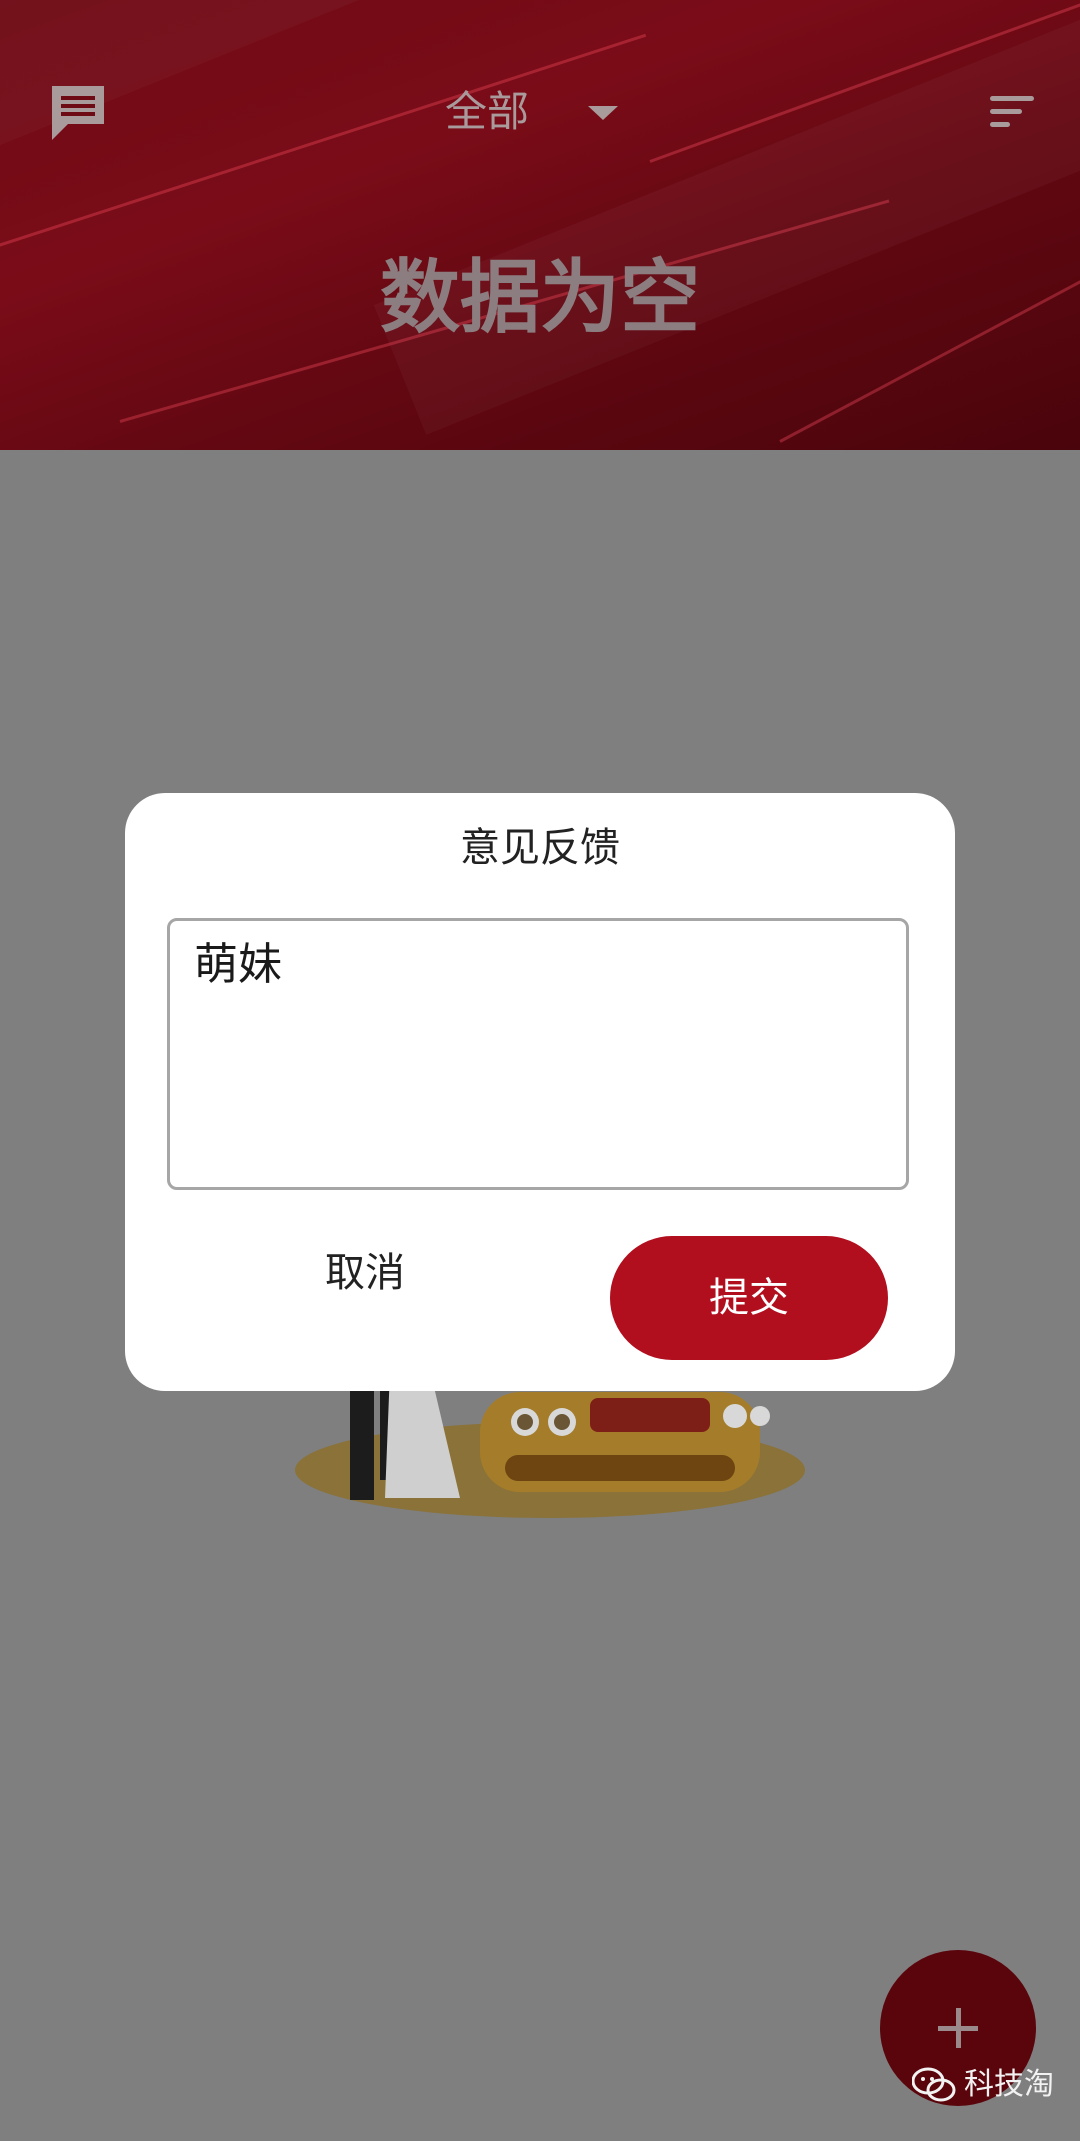  Describe the element at coordinates (487, 112) in the screenshot. I see `filter-dropdown-label: 全部` at that location.